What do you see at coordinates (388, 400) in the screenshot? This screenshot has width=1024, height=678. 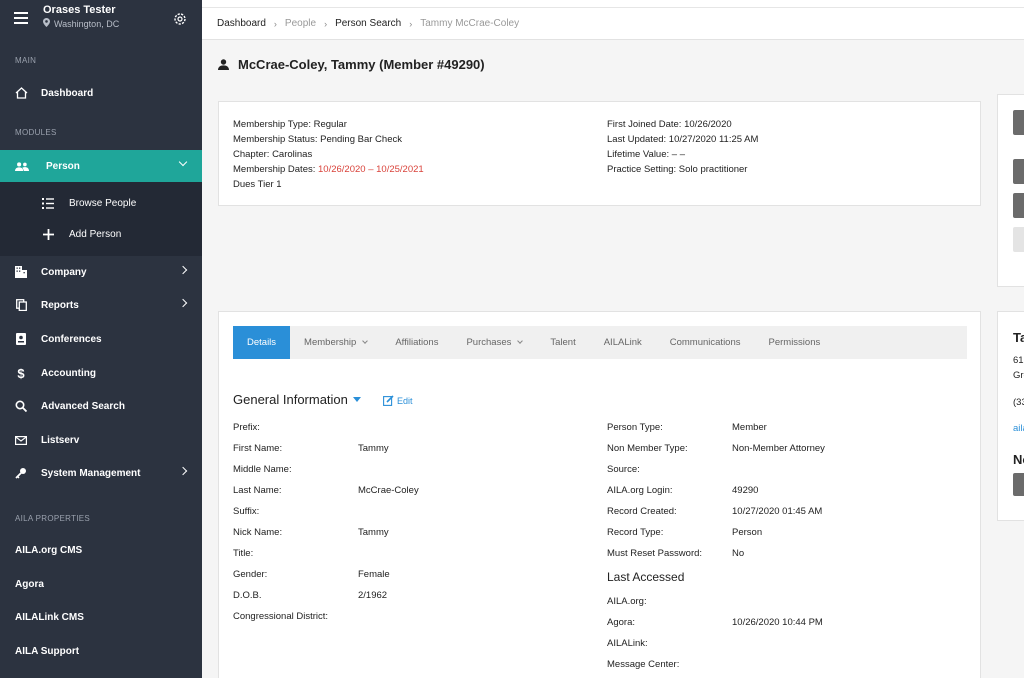 I see `edit-icon` at bounding box center [388, 400].